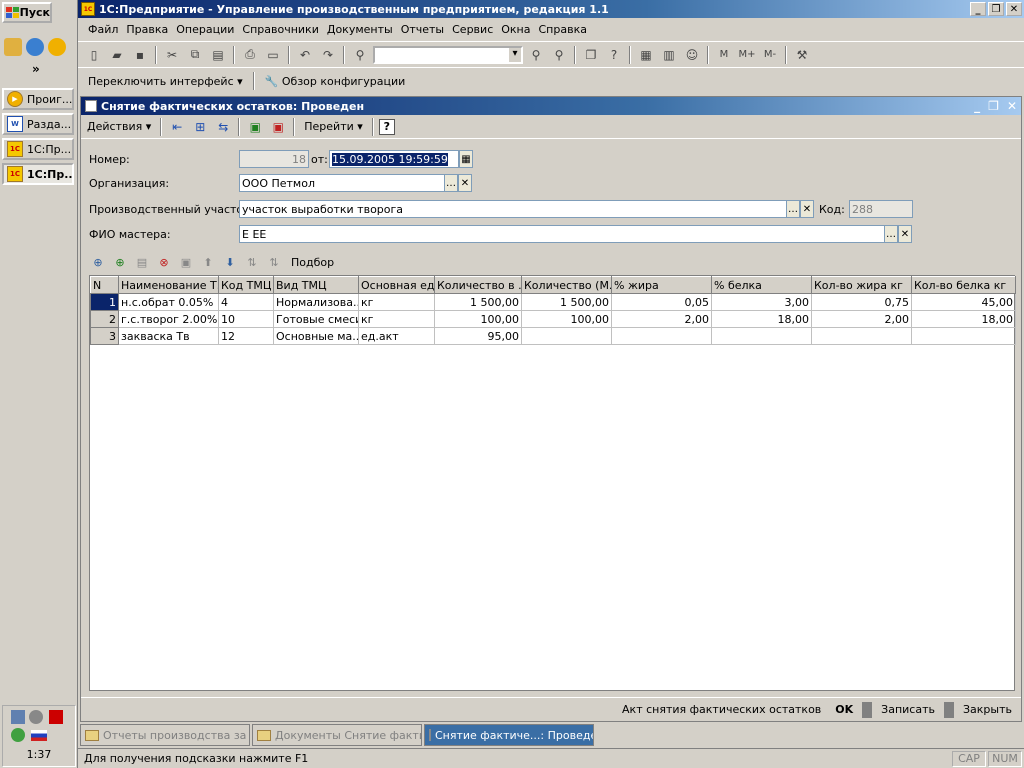 This screenshot has height=768, width=1024. What do you see at coordinates (987, 709) in the screenshot?
I see `close-button: Закрыть` at bounding box center [987, 709].